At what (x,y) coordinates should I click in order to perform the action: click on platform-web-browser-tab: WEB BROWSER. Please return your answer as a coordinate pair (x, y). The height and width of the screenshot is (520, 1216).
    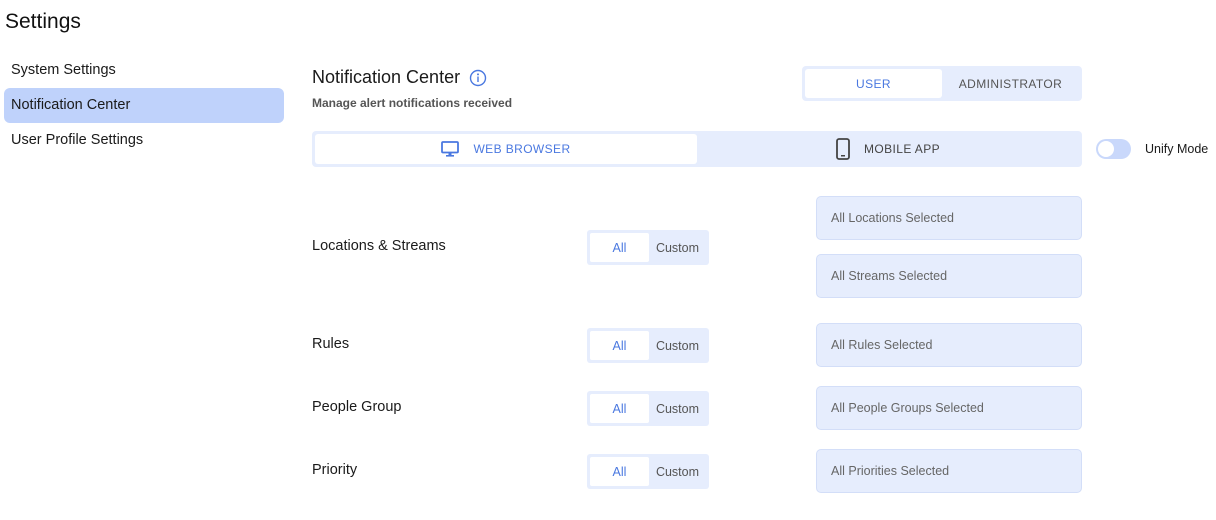
    Looking at the image, I should click on (506, 149).